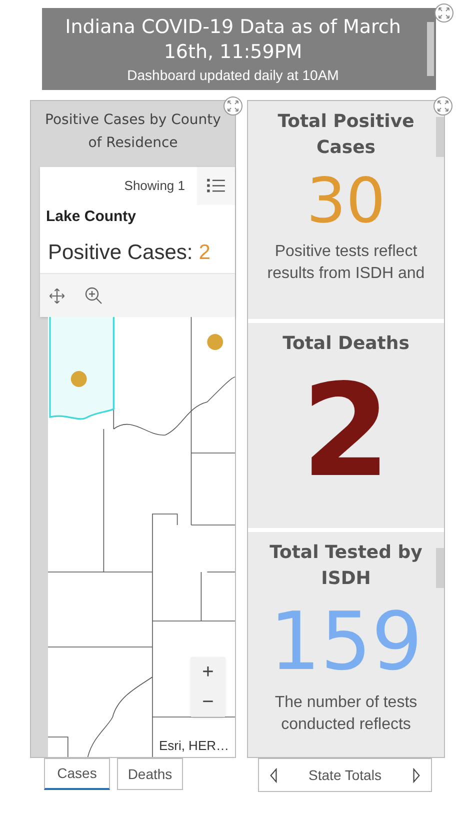 The image size is (474, 825). Describe the element at coordinates (91, 217) in the screenshot. I see `county-name: Lake County` at that location.